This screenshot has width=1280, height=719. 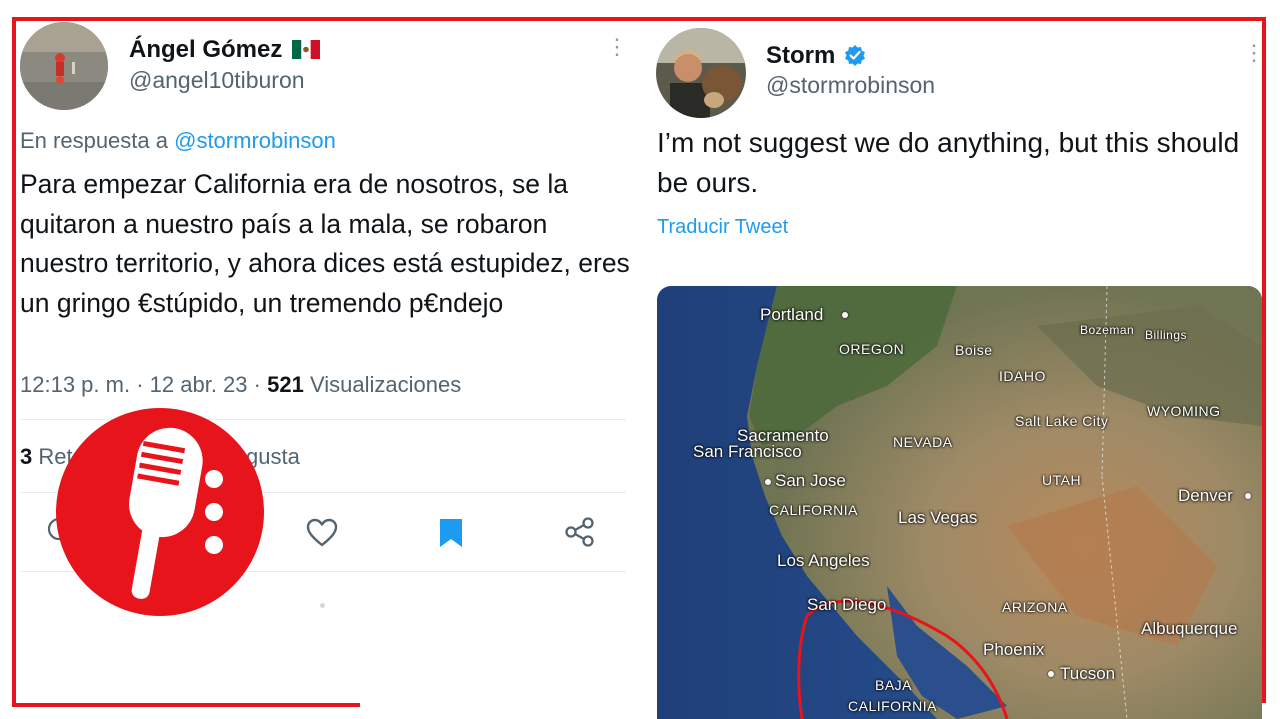 I want to click on frame-bottom-border, so click(x=186, y=705).